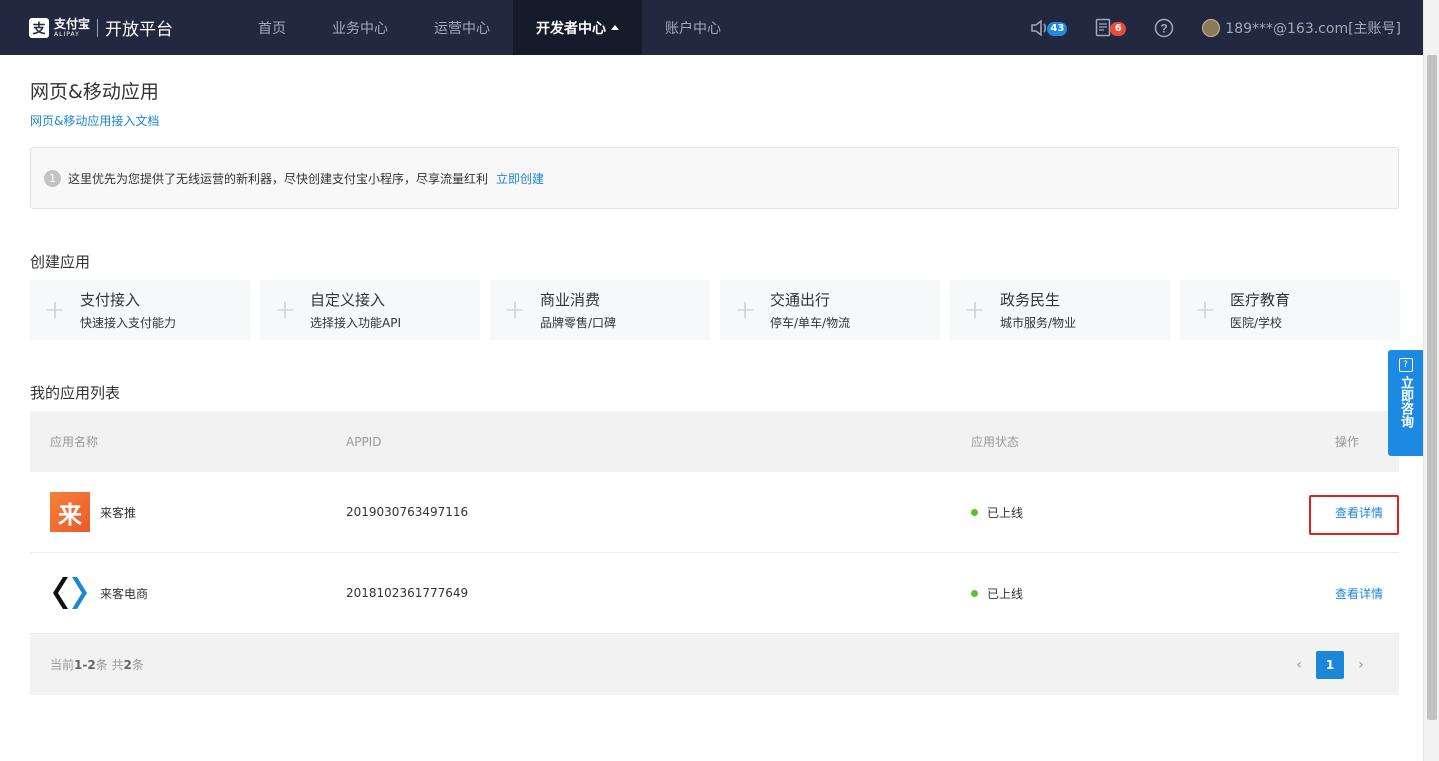 This screenshot has height=761, width=1439. What do you see at coordinates (1299, 665) in the screenshot?
I see `prev-page-icon: ‹` at bounding box center [1299, 665].